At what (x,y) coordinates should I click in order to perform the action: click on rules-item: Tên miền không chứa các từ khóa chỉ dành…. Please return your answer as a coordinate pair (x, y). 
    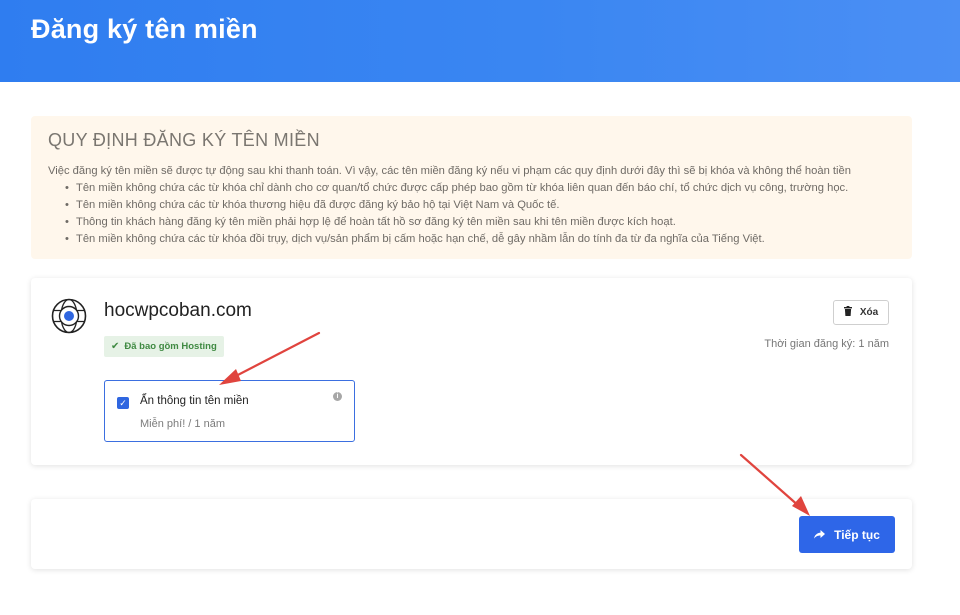
    Looking at the image, I should click on (480, 188).